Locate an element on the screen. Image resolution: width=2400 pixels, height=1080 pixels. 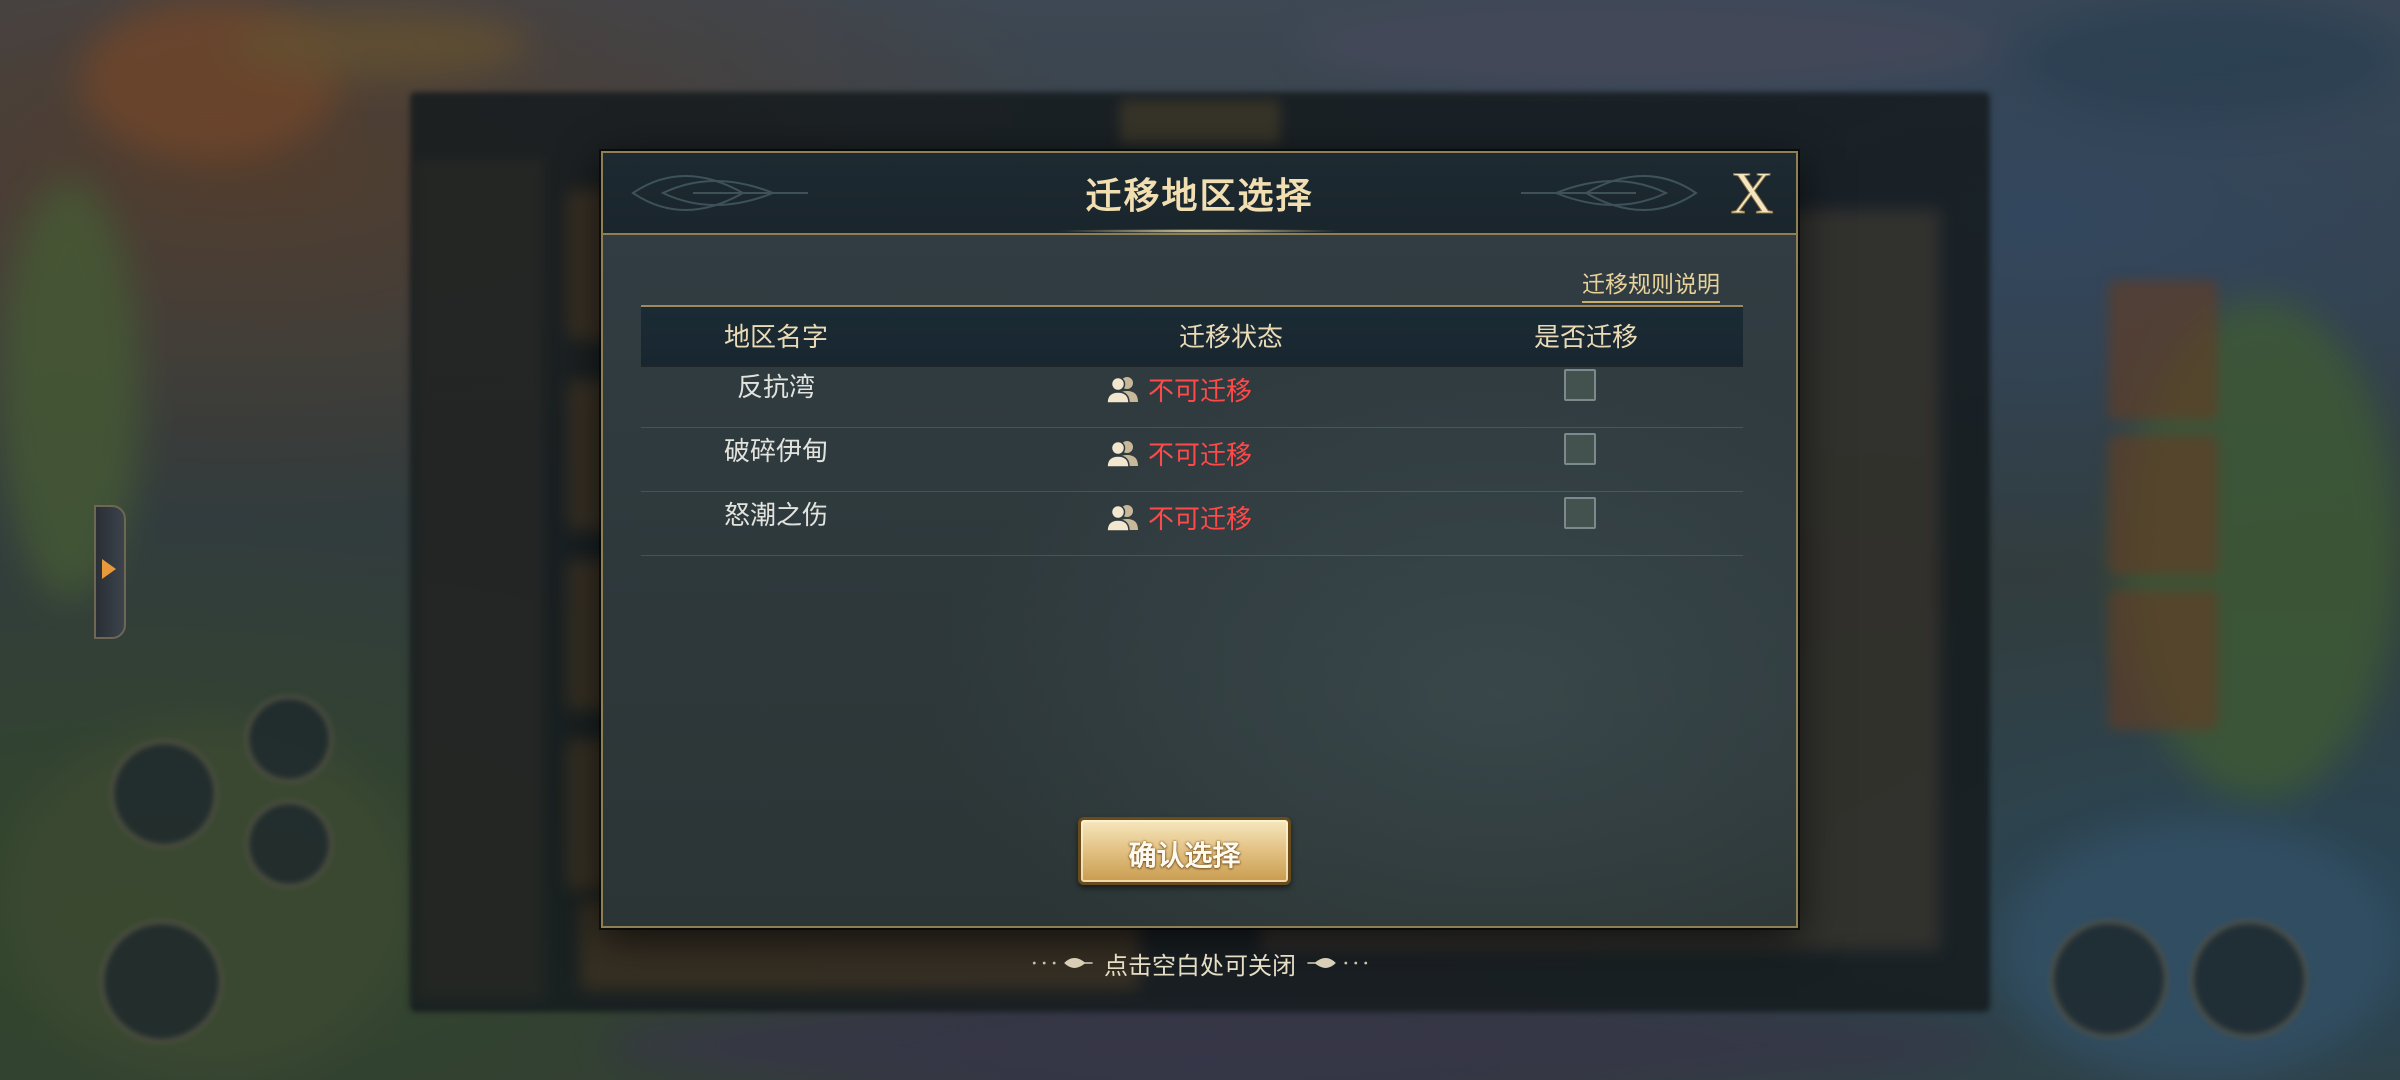
dialog-header: 迁移地区选择 X is located at coordinates (1199, 194).